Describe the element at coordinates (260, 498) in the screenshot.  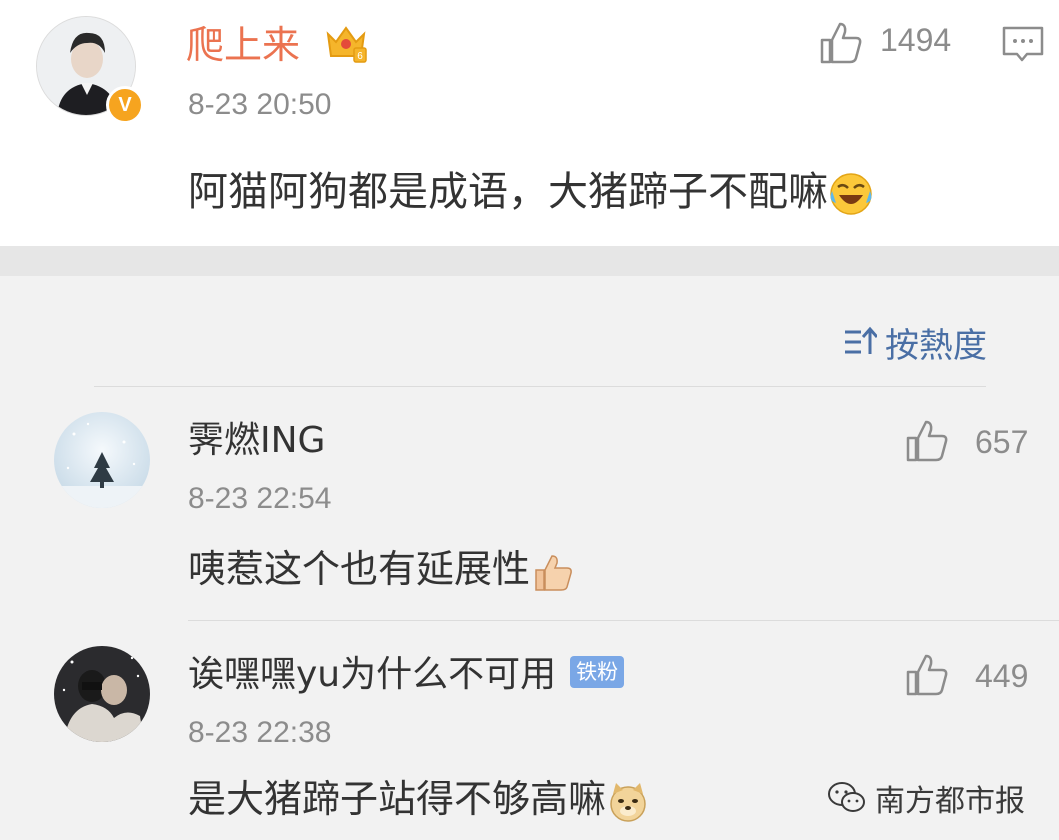
I see `comment-time: 8-23 22:54` at that location.